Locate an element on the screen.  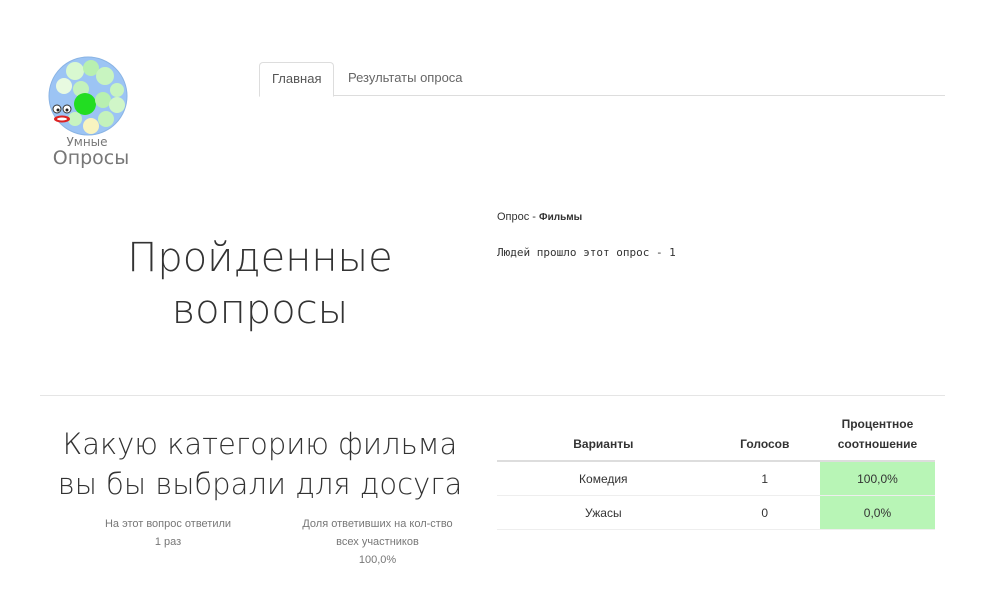
votes-cell: 0 is located at coordinates (764, 512).